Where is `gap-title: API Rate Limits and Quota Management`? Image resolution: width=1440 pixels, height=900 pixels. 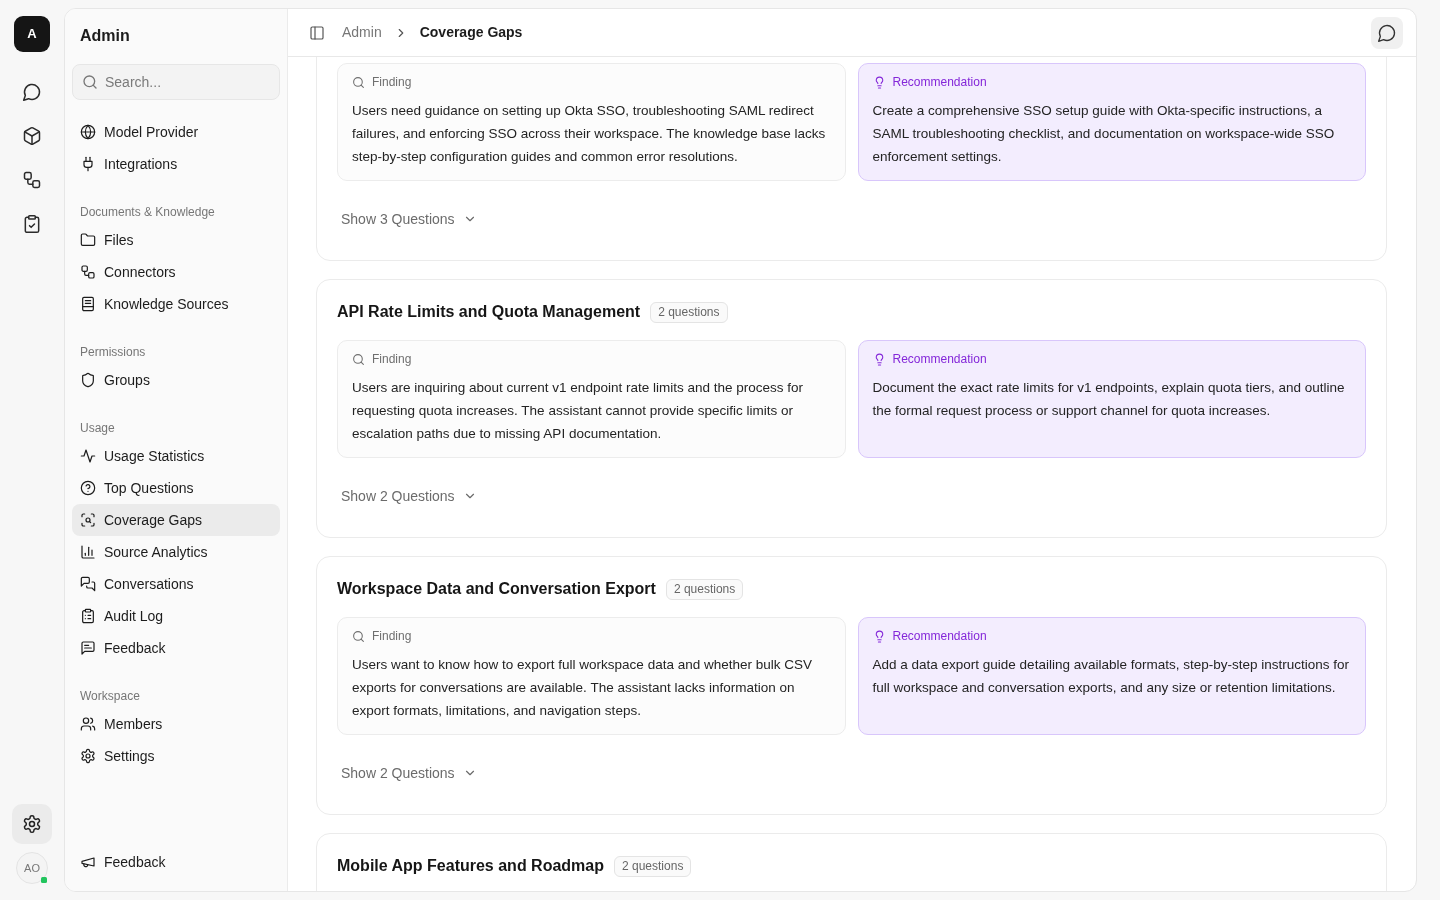
gap-title: API Rate Limits and Quota Management is located at coordinates (489, 312).